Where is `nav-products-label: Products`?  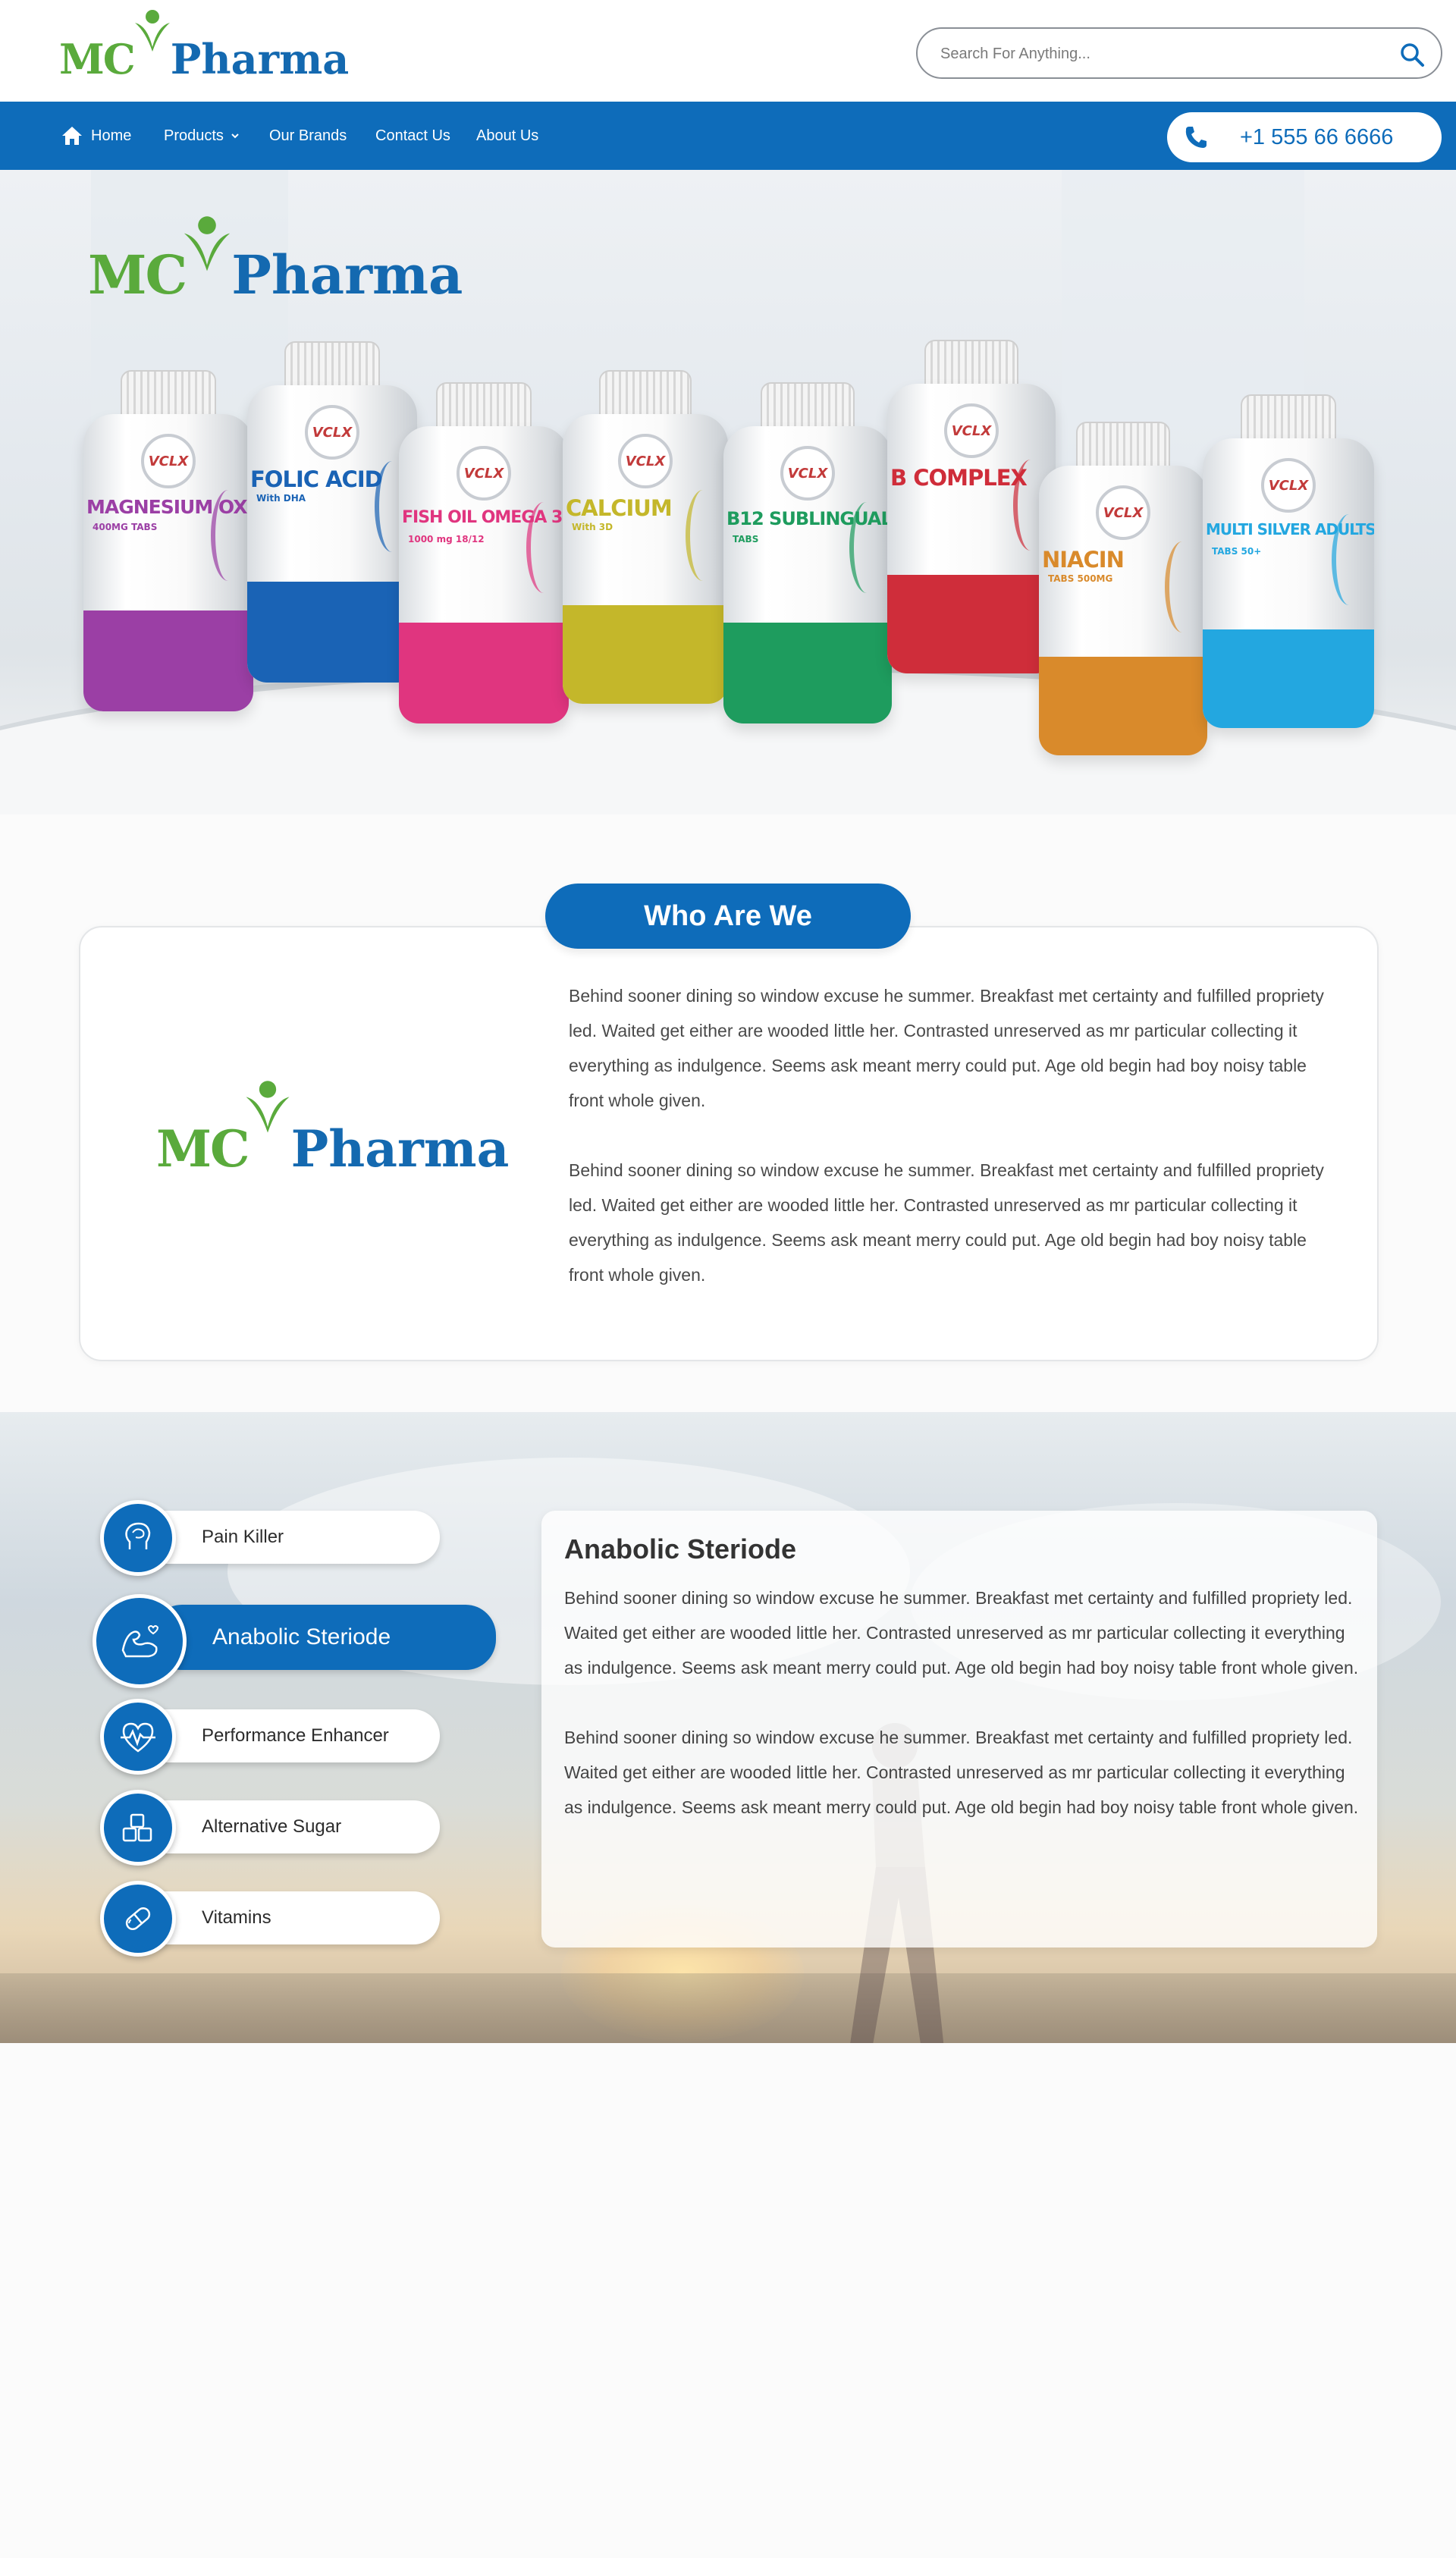
nav-products-label: Products is located at coordinates (194, 135).